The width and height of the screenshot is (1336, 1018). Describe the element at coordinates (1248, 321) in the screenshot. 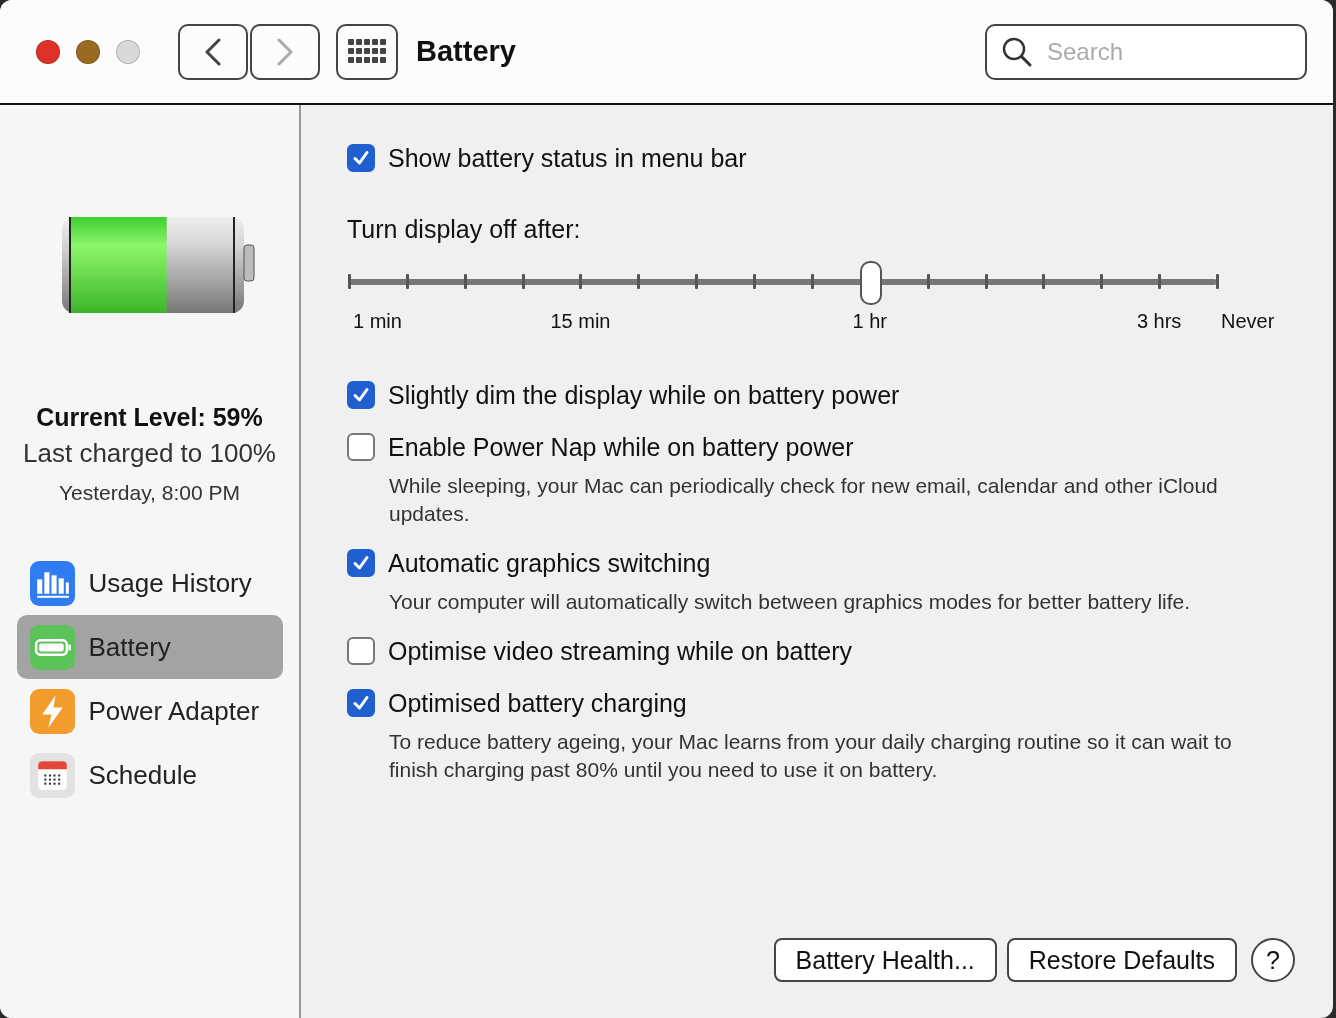

I see `slider-tick-label: Never` at that location.